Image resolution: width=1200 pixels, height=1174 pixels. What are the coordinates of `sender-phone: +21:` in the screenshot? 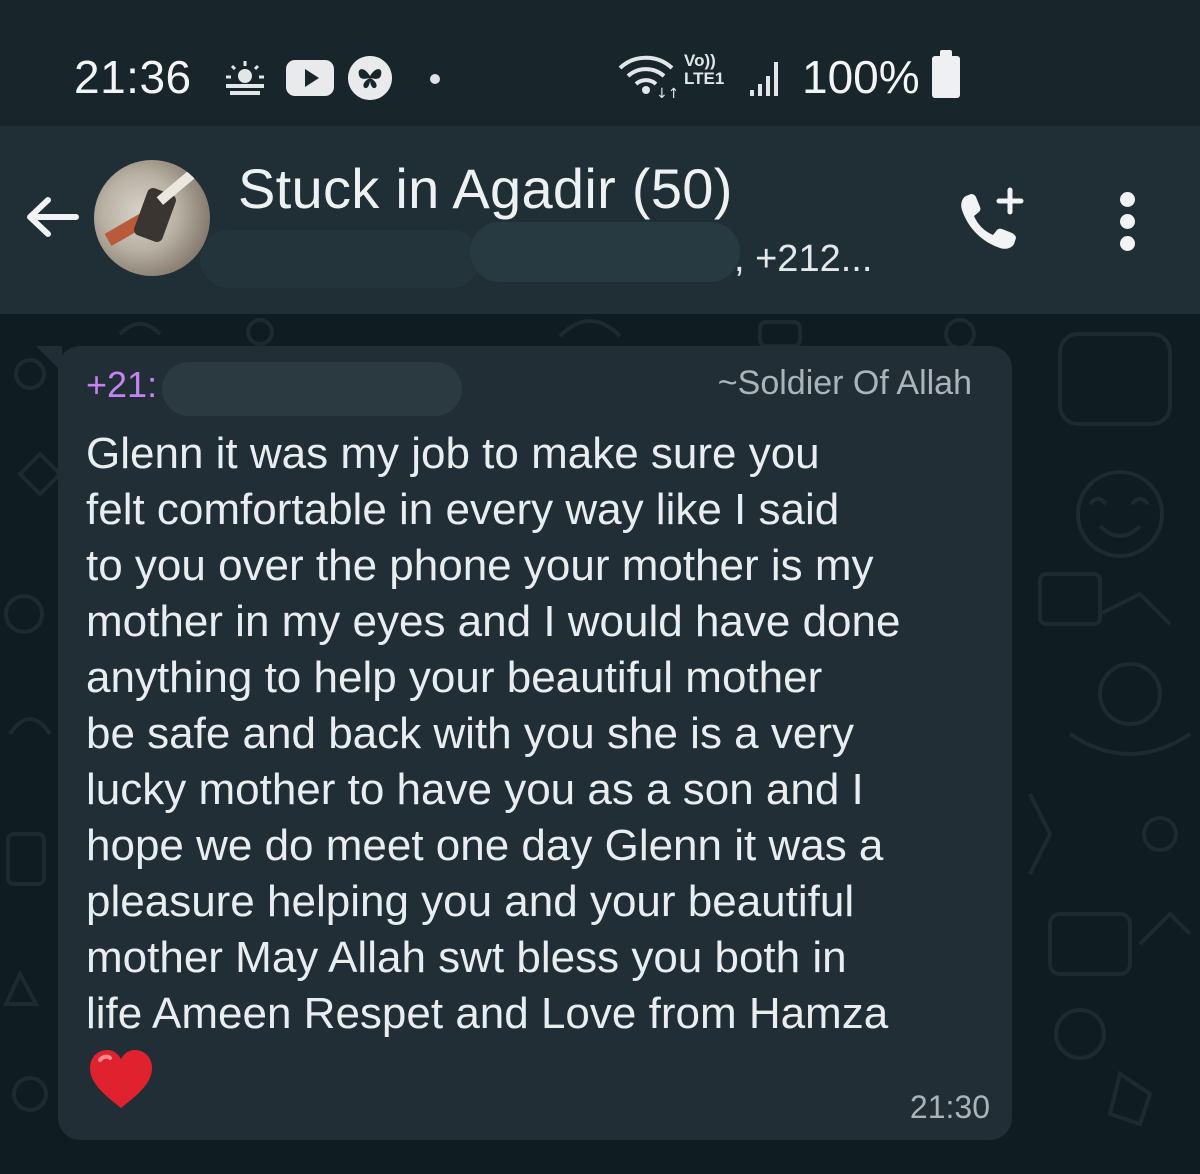 It's located at (121, 385).